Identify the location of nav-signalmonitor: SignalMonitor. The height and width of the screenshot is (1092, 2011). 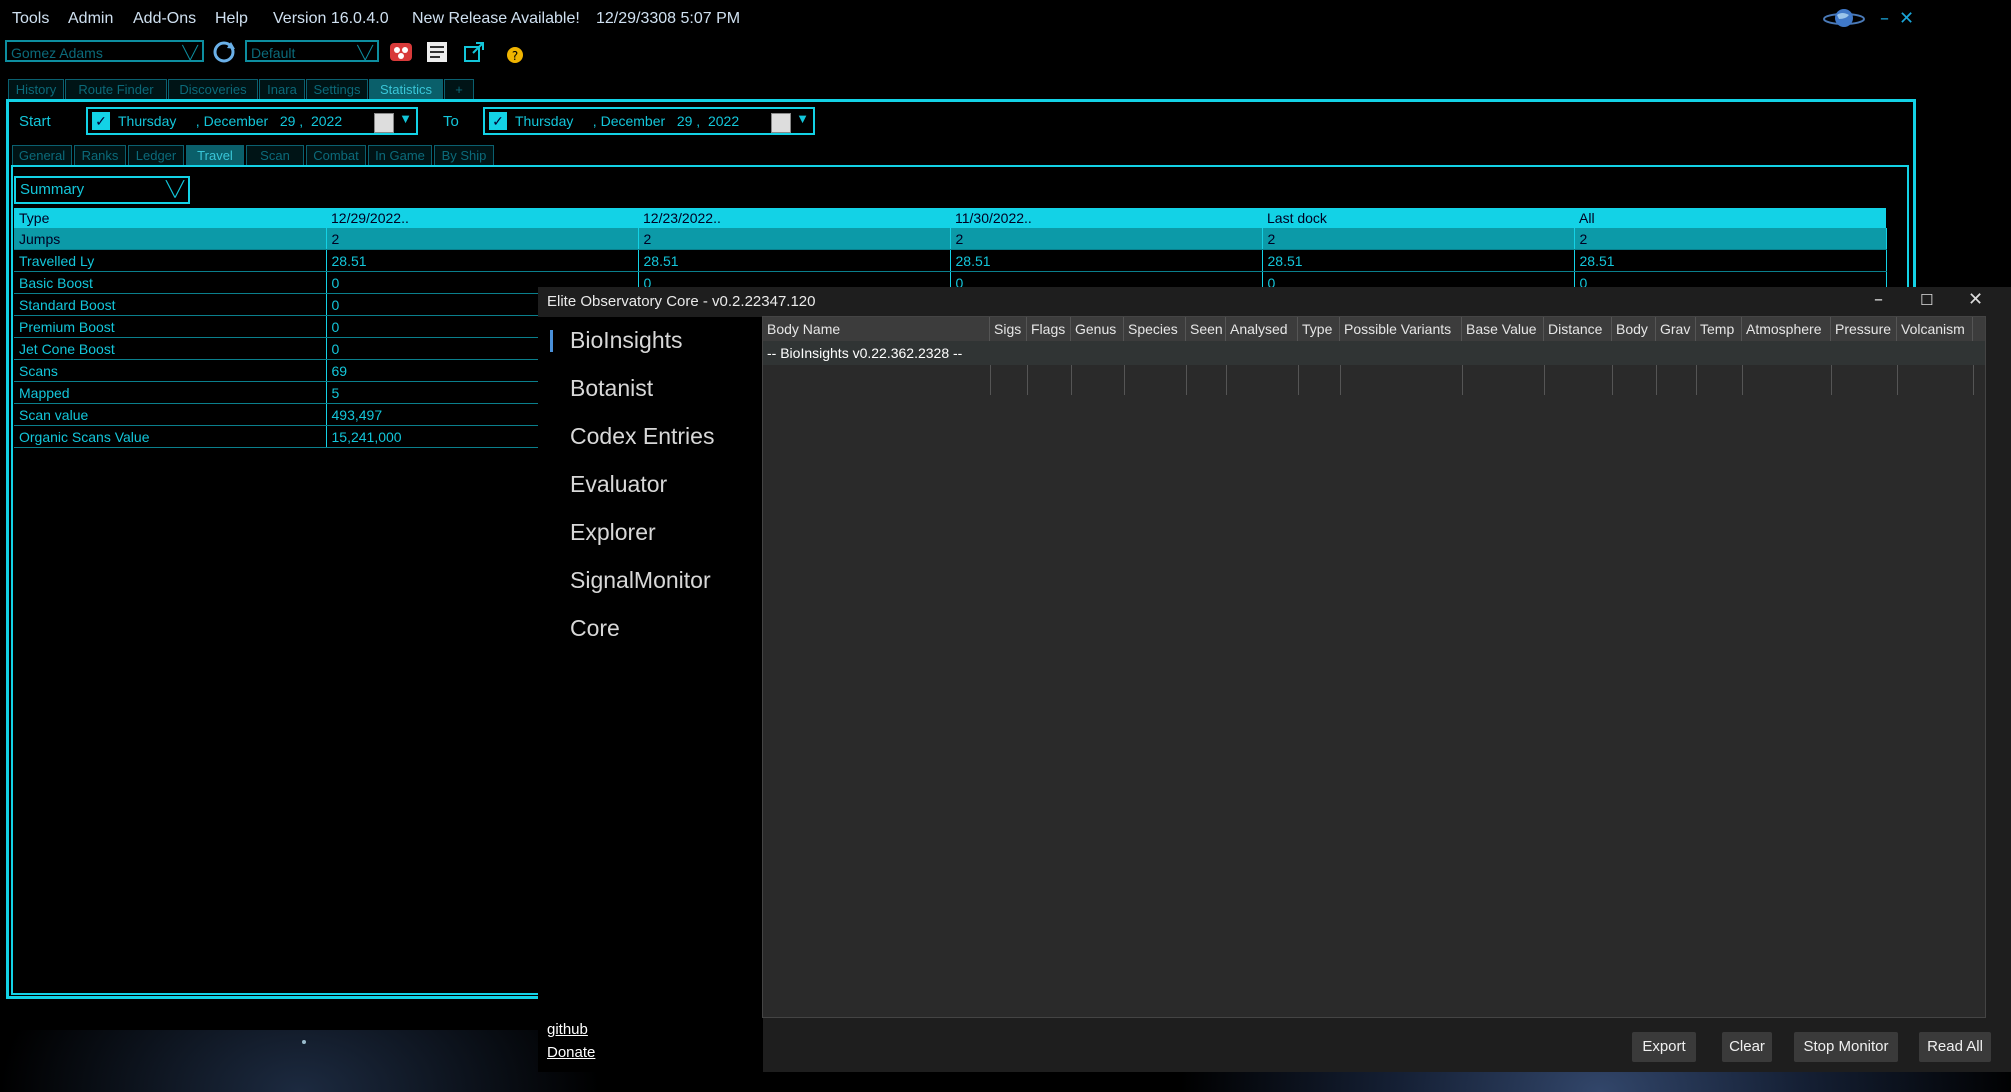
(640, 580).